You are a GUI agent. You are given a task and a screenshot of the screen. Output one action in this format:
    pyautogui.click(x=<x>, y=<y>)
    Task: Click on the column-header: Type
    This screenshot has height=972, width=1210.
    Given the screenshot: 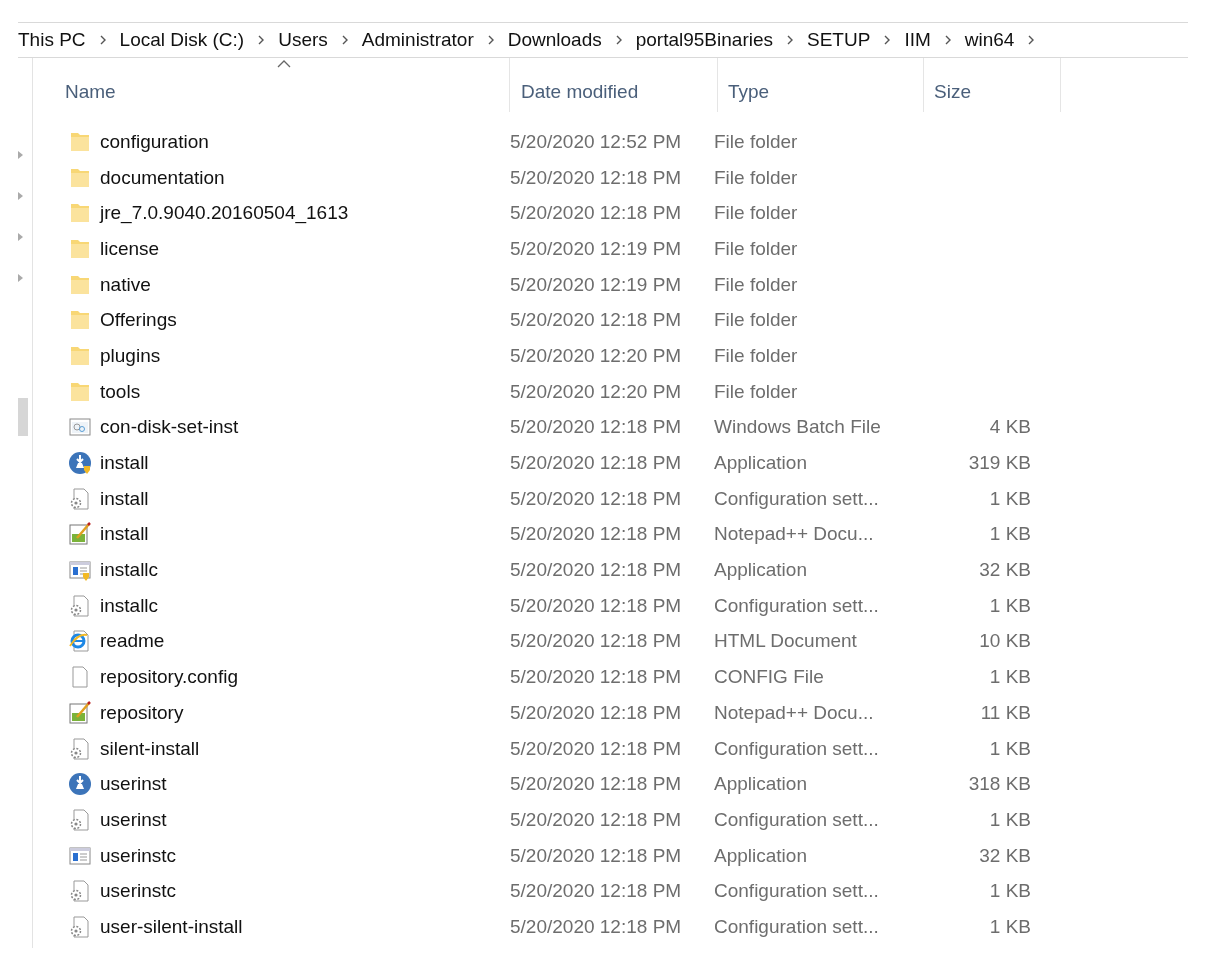 What is the action you would take?
    pyautogui.click(x=821, y=85)
    